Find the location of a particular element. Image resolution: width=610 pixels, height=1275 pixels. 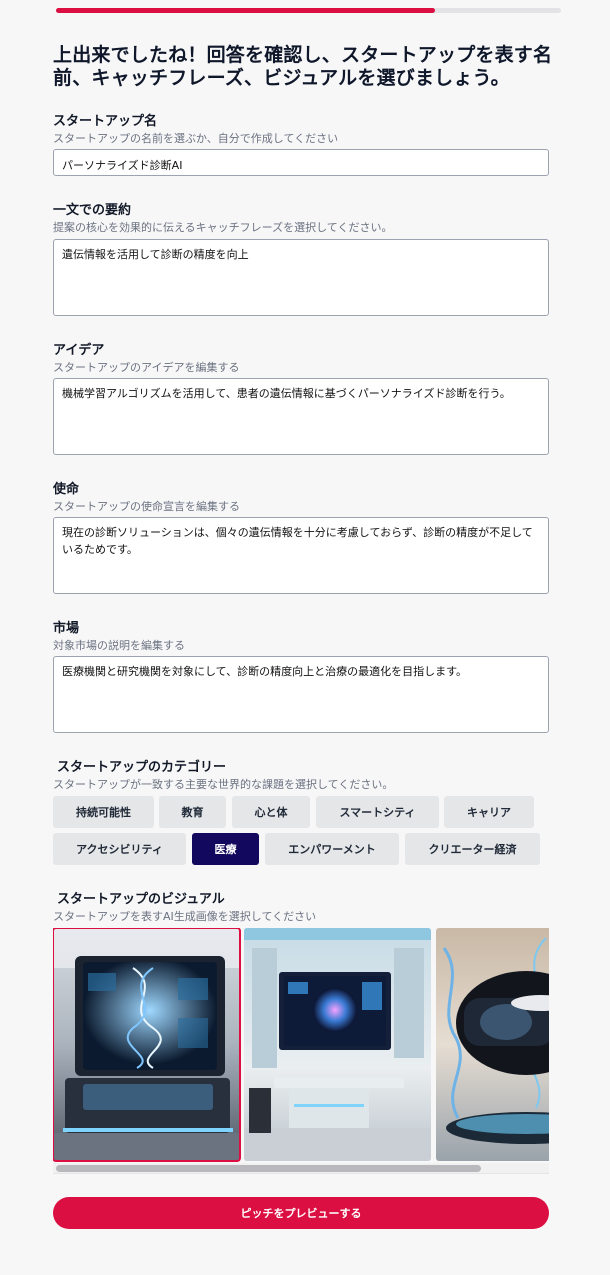

category-chip-smart-city: スマートシティ is located at coordinates (377, 812).